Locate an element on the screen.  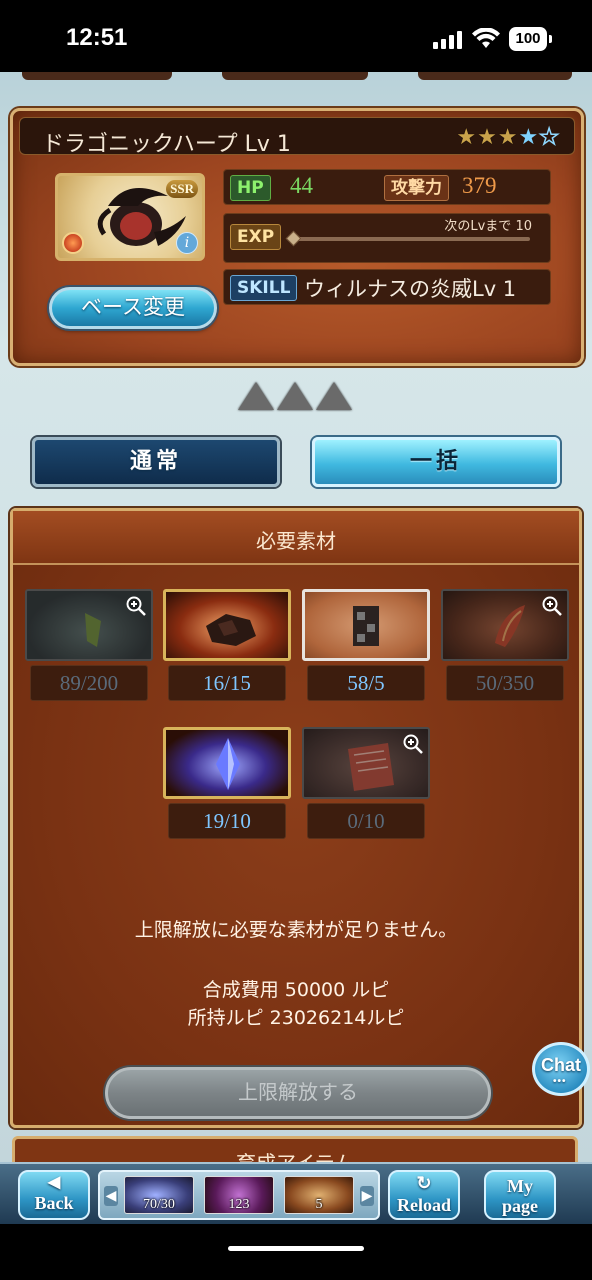
chat-dots-icon: ••• is located at coordinates (560, 1081).